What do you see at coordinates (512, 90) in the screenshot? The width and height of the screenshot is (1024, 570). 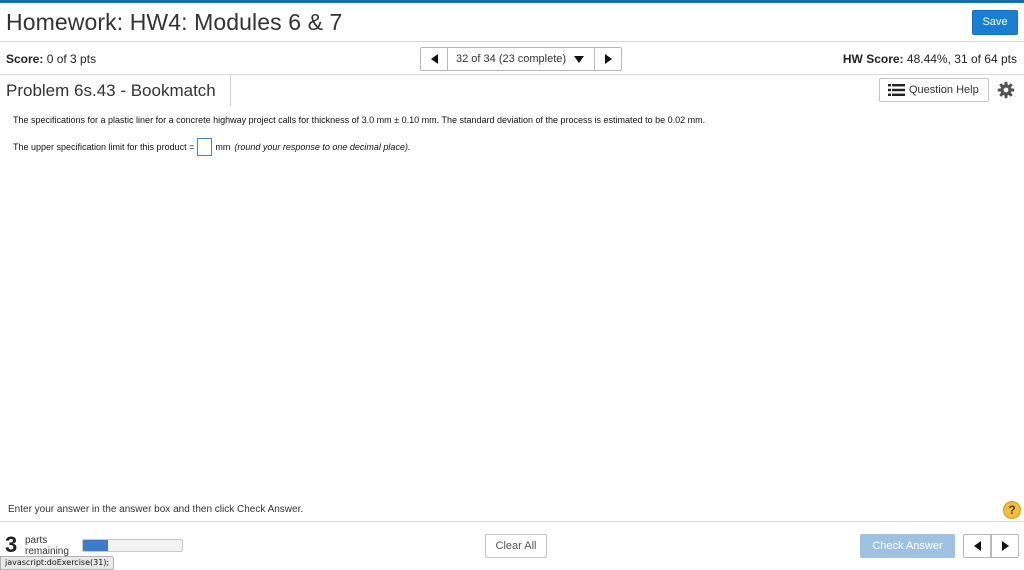 I see `problem-bar: Problem 6s.43 - Bookmatch Question Help` at bounding box center [512, 90].